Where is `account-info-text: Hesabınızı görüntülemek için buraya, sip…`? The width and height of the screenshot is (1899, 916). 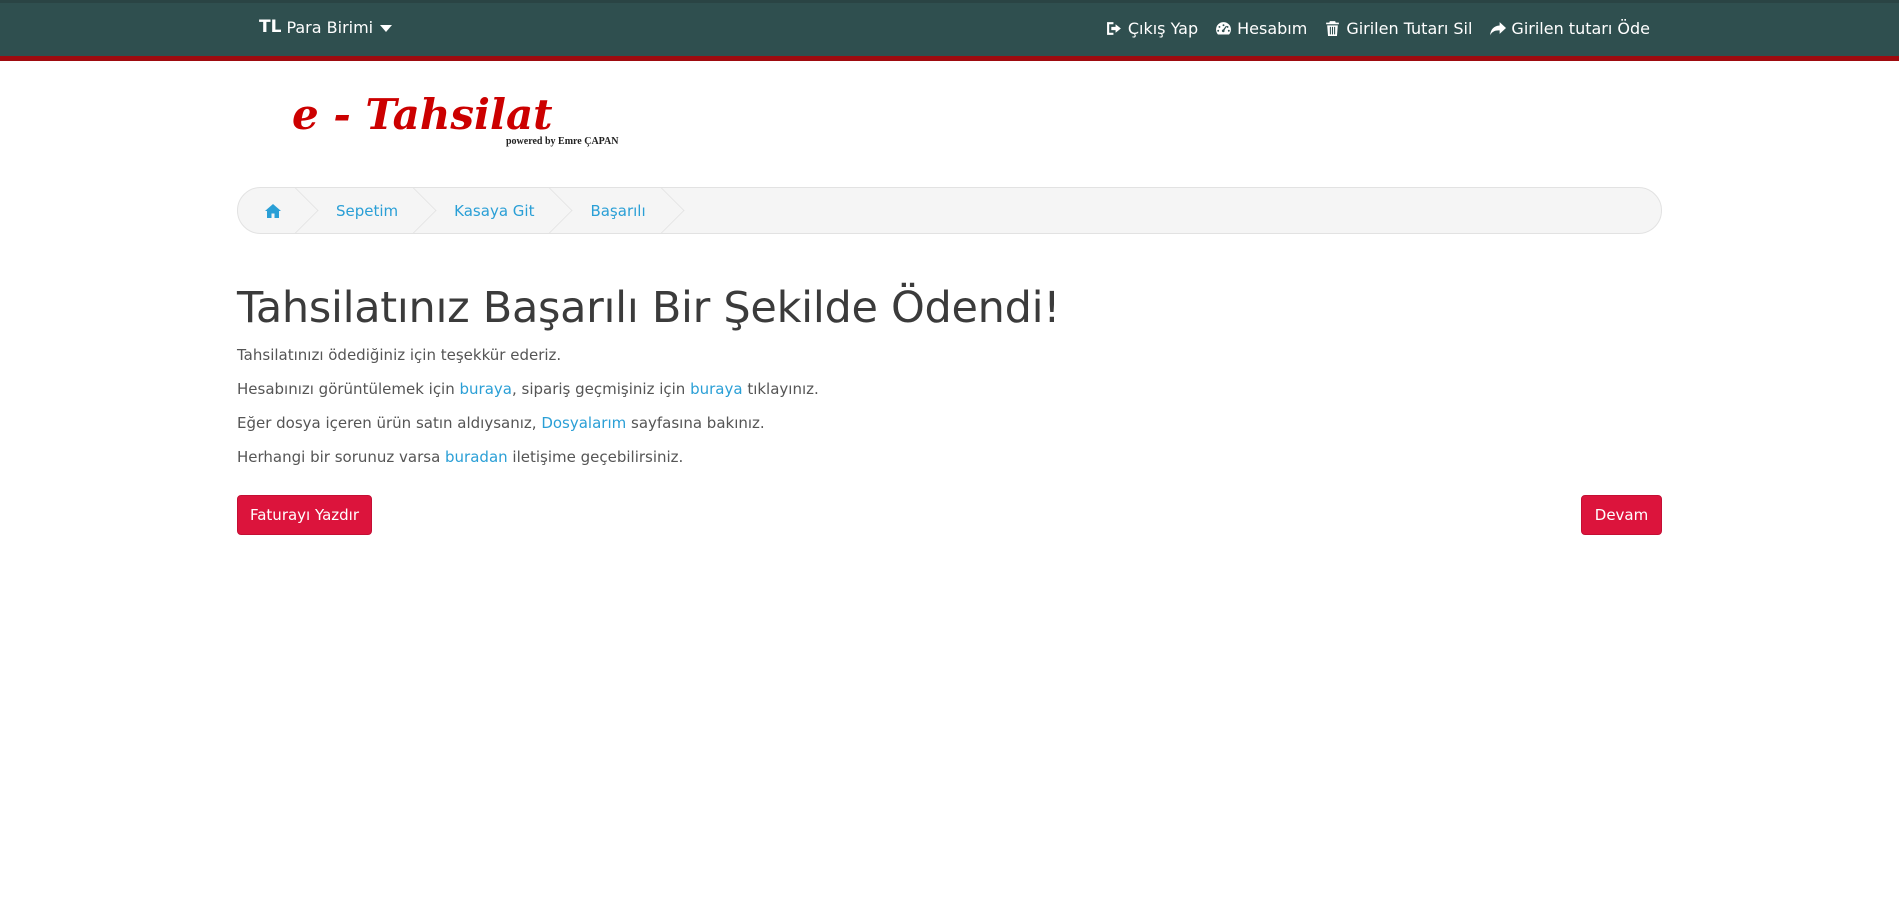
account-info-text: Hesabınızı görüntülemek için buraya, sip… is located at coordinates (949, 389).